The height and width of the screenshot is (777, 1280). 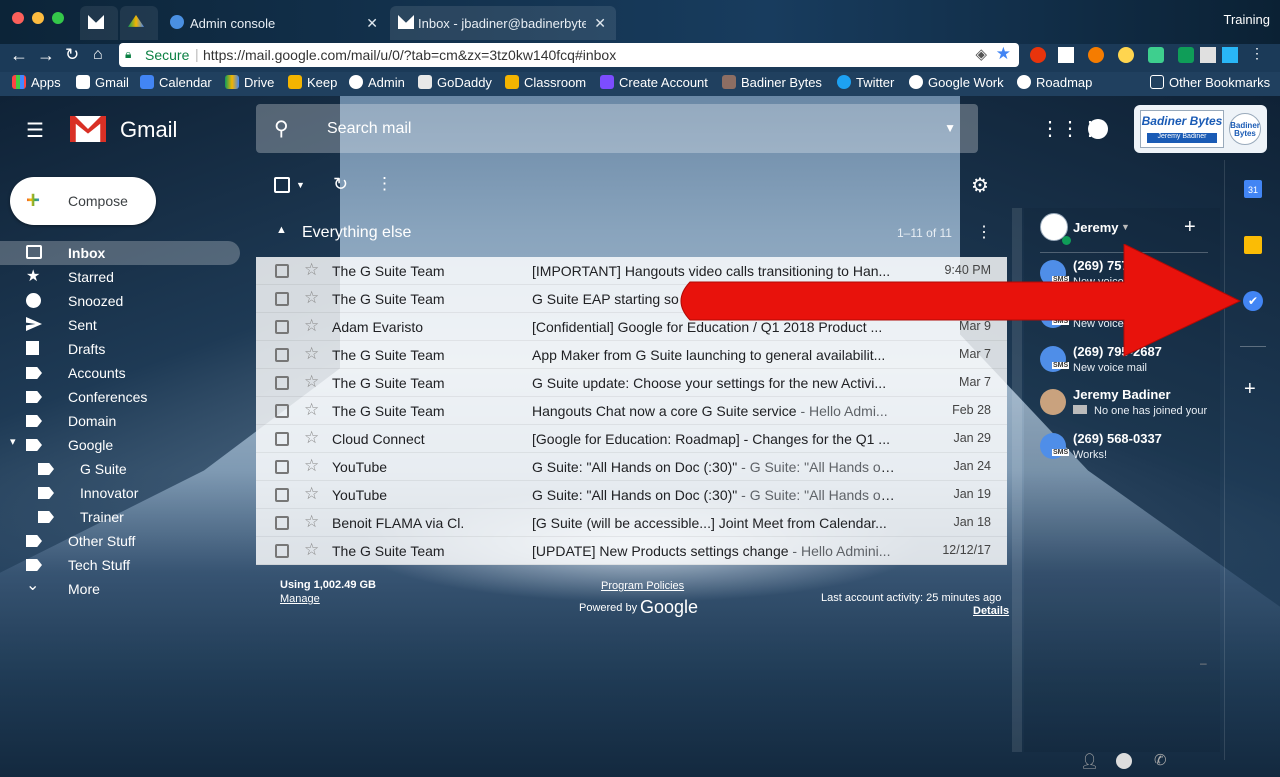 What do you see at coordinates (1203, 663) in the screenshot?
I see `minimize-icon: –` at bounding box center [1203, 663].